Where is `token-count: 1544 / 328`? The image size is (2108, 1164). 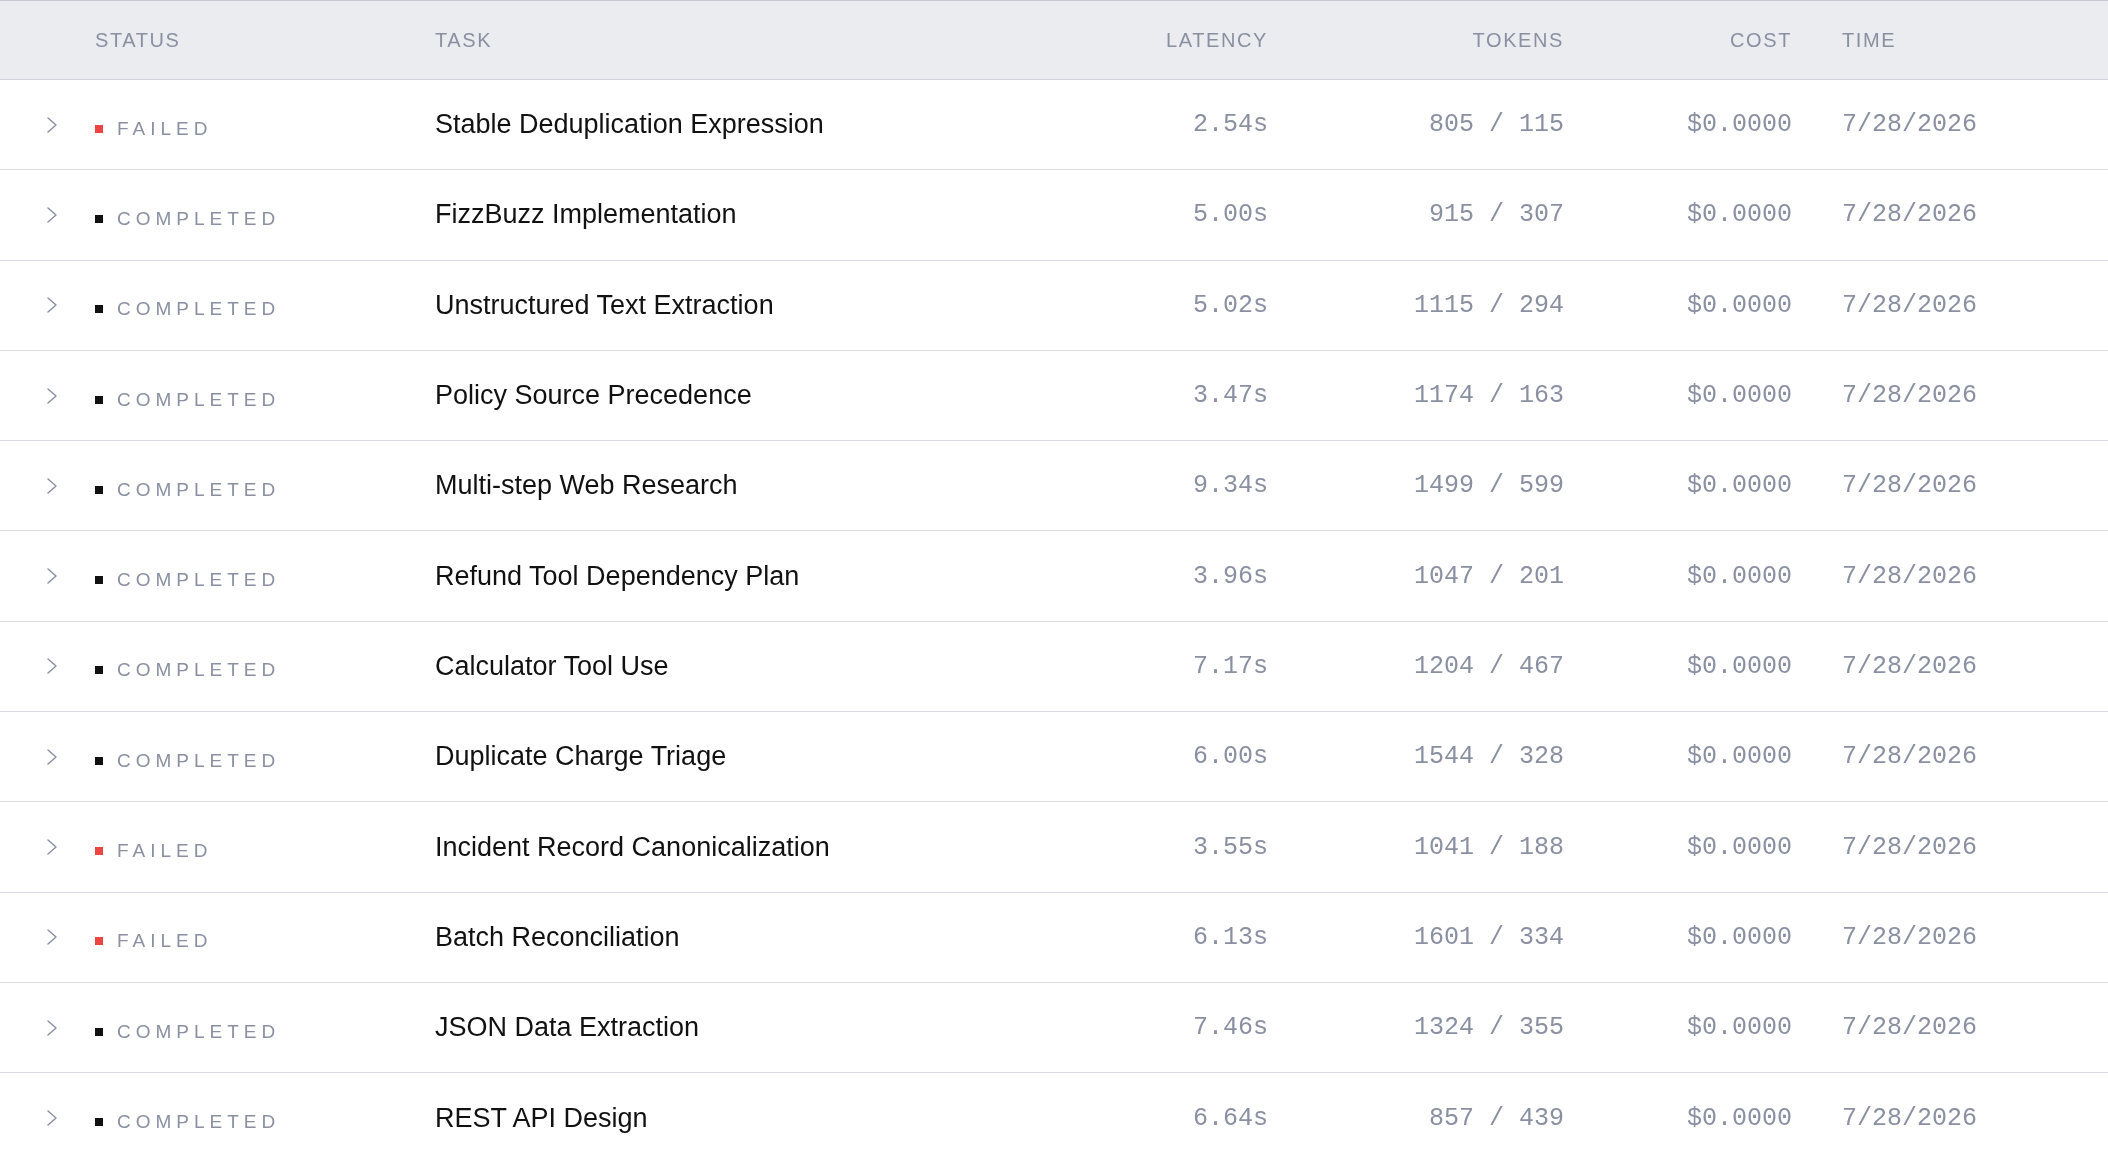
token-count: 1544 / 328 is located at coordinates (1488, 757).